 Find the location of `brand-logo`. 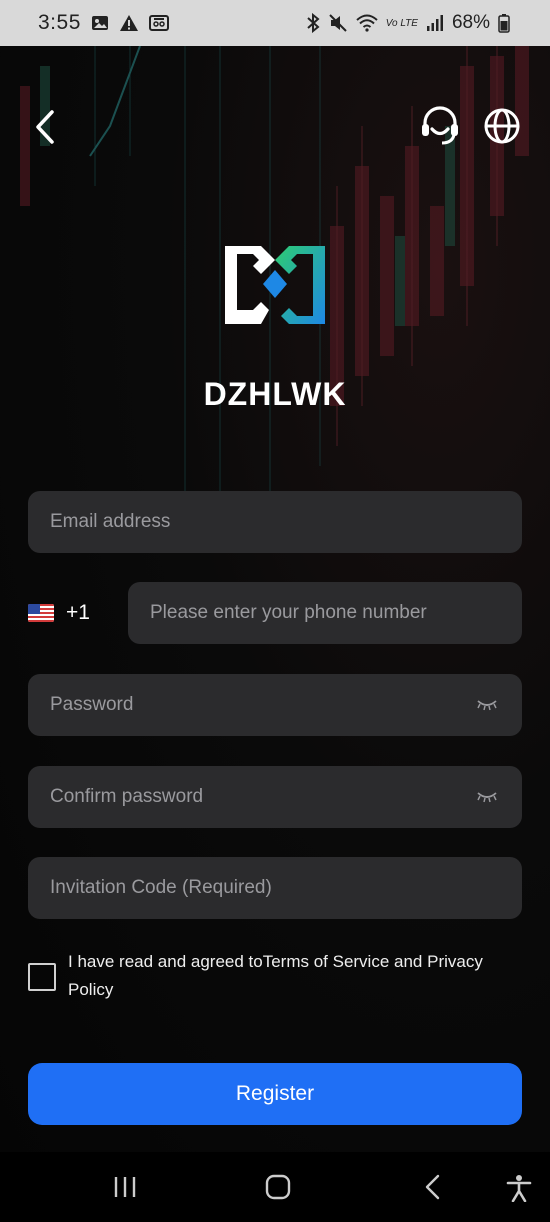

brand-logo is located at coordinates (275, 285).